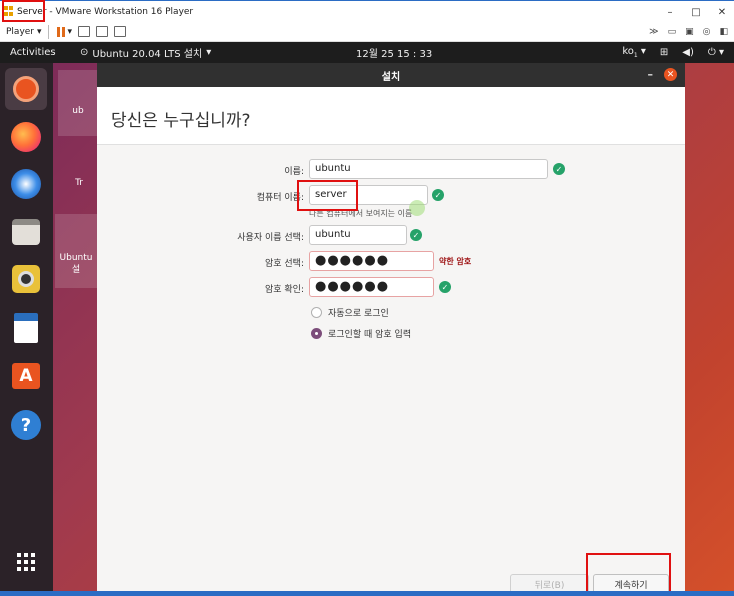  Describe the element at coordinates (181, 121) in the screenshot. I see `page-title: 당신은 누구십니까?` at that location.